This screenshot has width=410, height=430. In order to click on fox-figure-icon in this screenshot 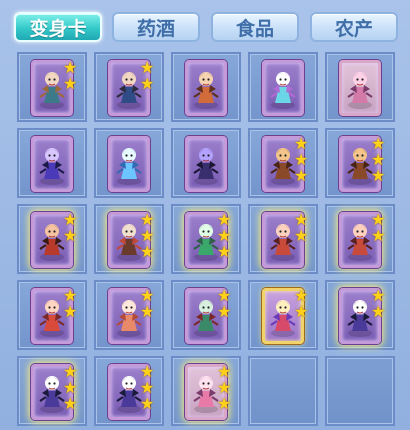, I will do `click(206, 90)`.